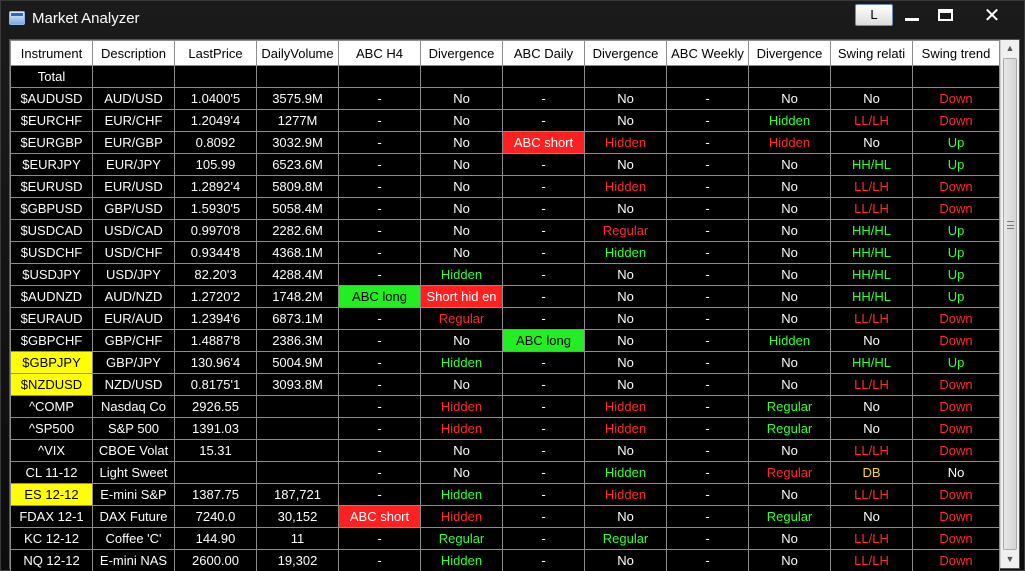 This screenshot has height=571, width=1025. What do you see at coordinates (51, 186) in the screenshot?
I see `table-cell: $EURUSD` at bounding box center [51, 186].